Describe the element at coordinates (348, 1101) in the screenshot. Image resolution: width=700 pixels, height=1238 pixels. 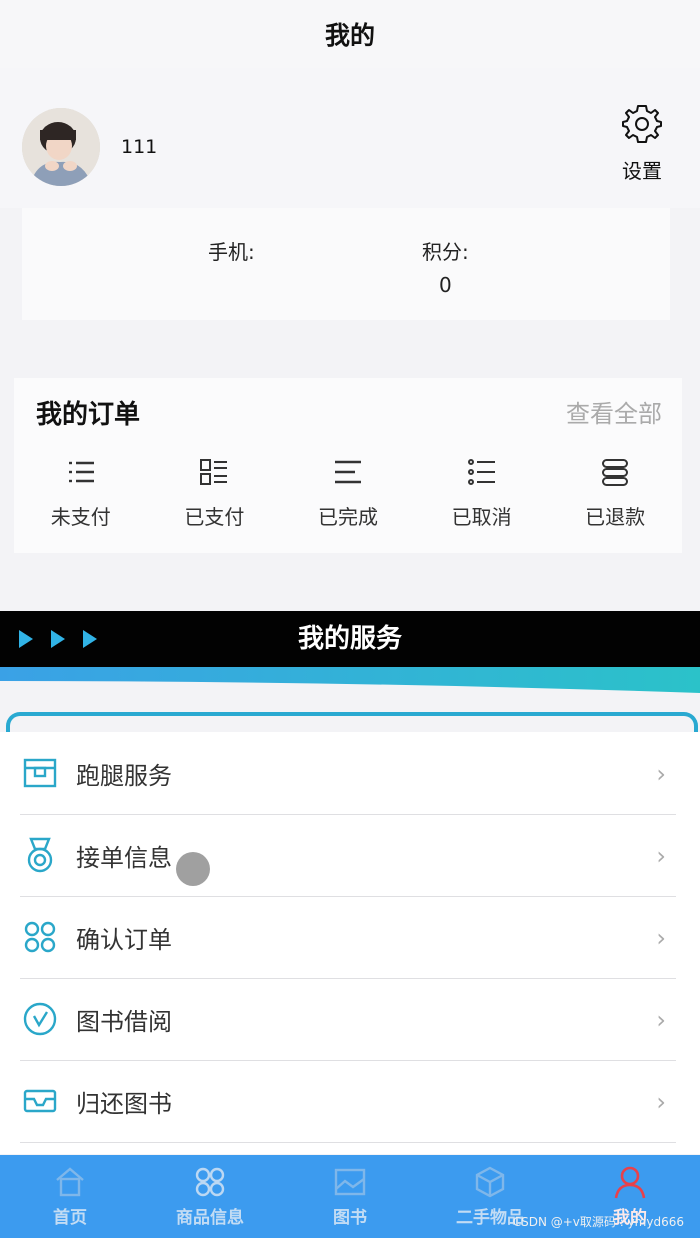
I see `service-book-return: 归还图书 ›` at that location.